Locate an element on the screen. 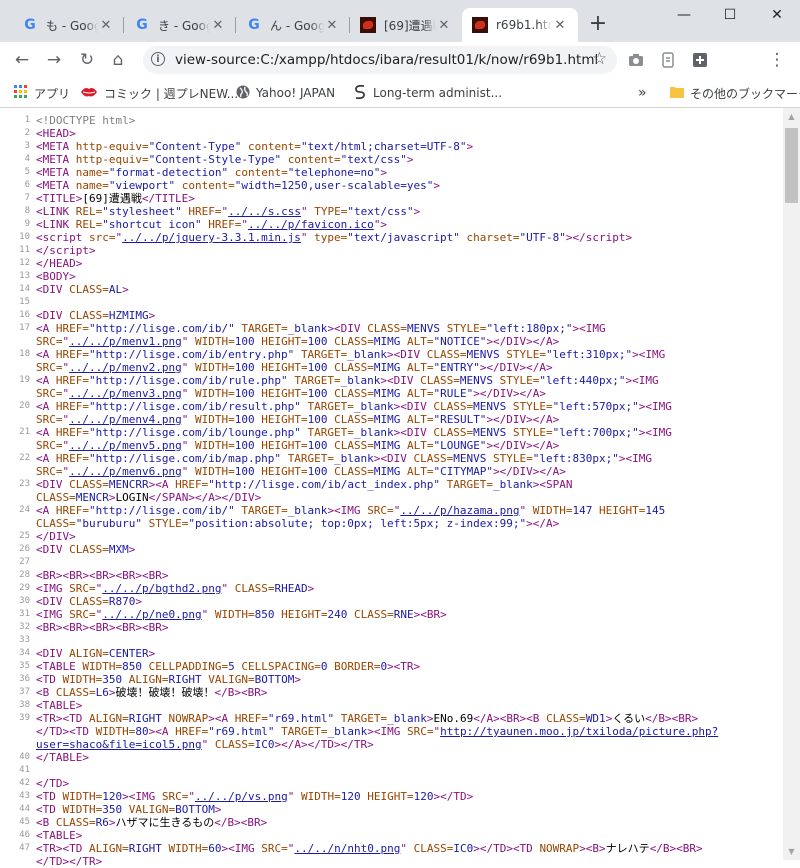 Image resolution: width=800 pixels, height=868 pixels. site-favicon-icon is located at coordinates (368, 25).